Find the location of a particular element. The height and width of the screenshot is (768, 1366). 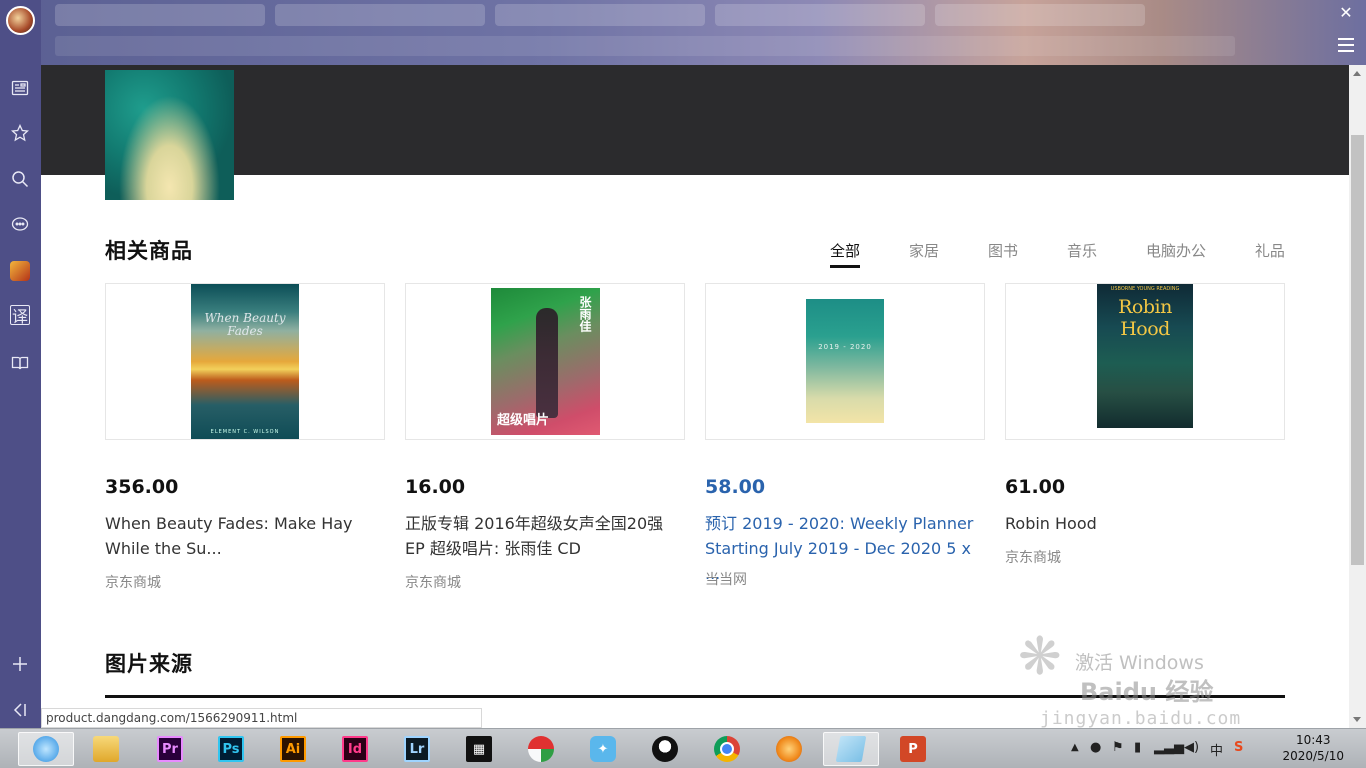

star-icon is located at coordinates (20, 133).